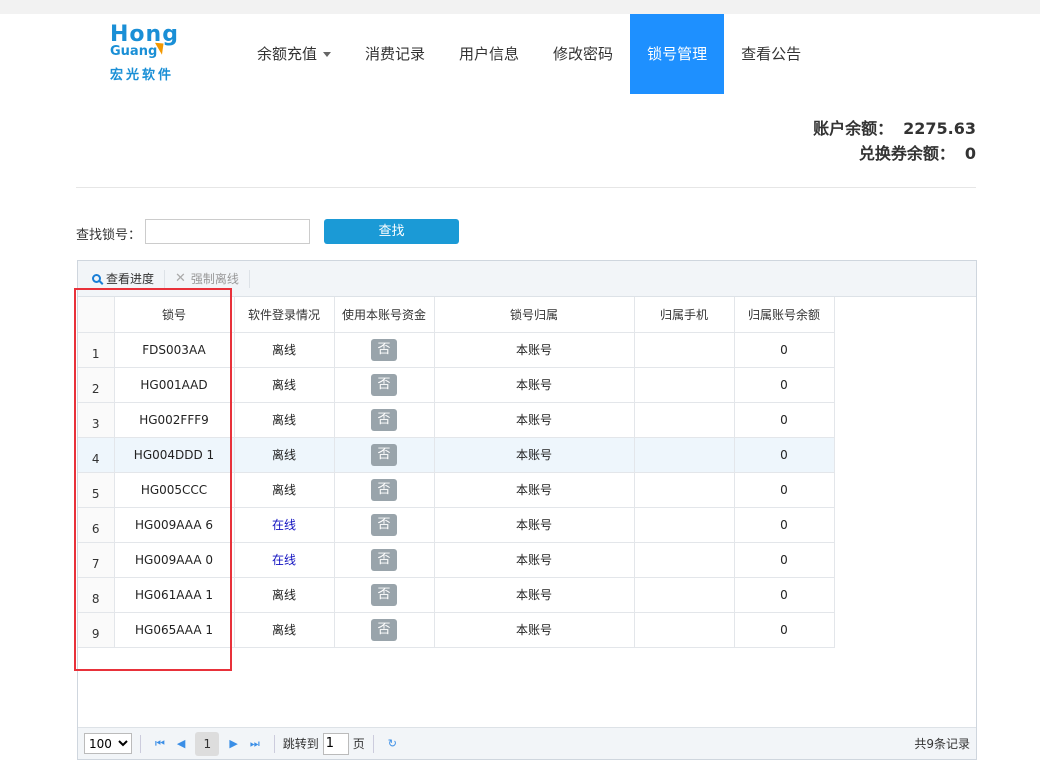  What do you see at coordinates (284, 315) in the screenshot?
I see `column-header-login-status: 软件登录情况` at bounding box center [284, 315].